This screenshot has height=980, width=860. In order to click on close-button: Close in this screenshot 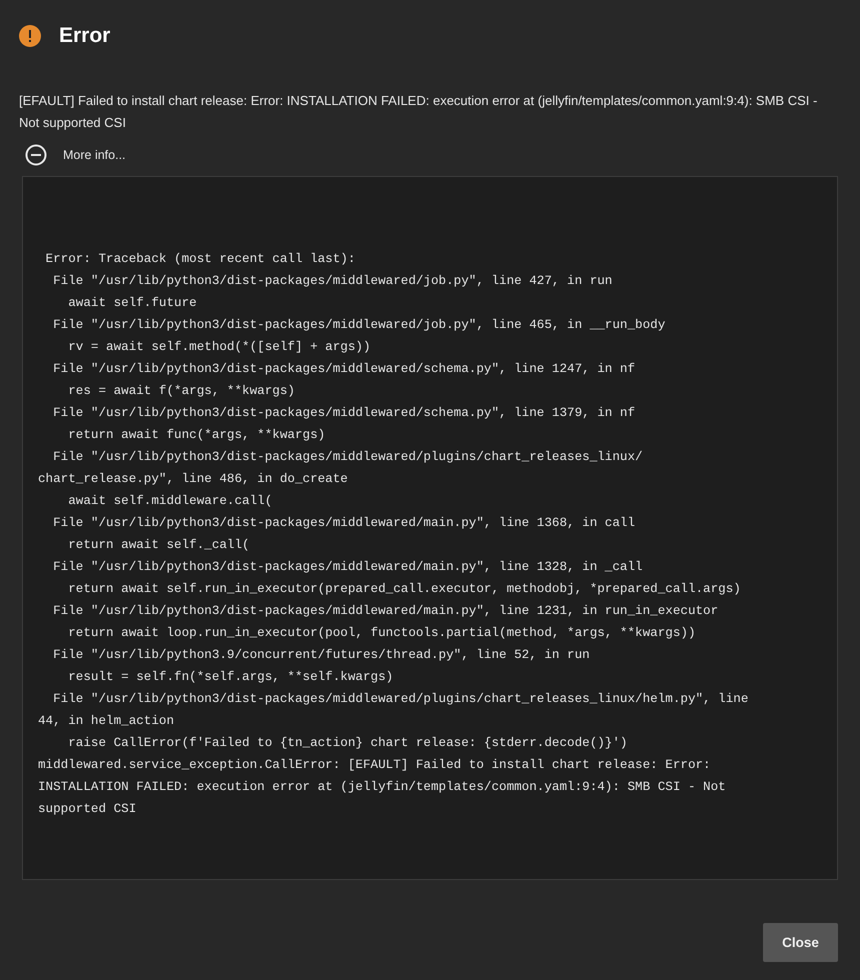, I will do `click(800, 942)`.